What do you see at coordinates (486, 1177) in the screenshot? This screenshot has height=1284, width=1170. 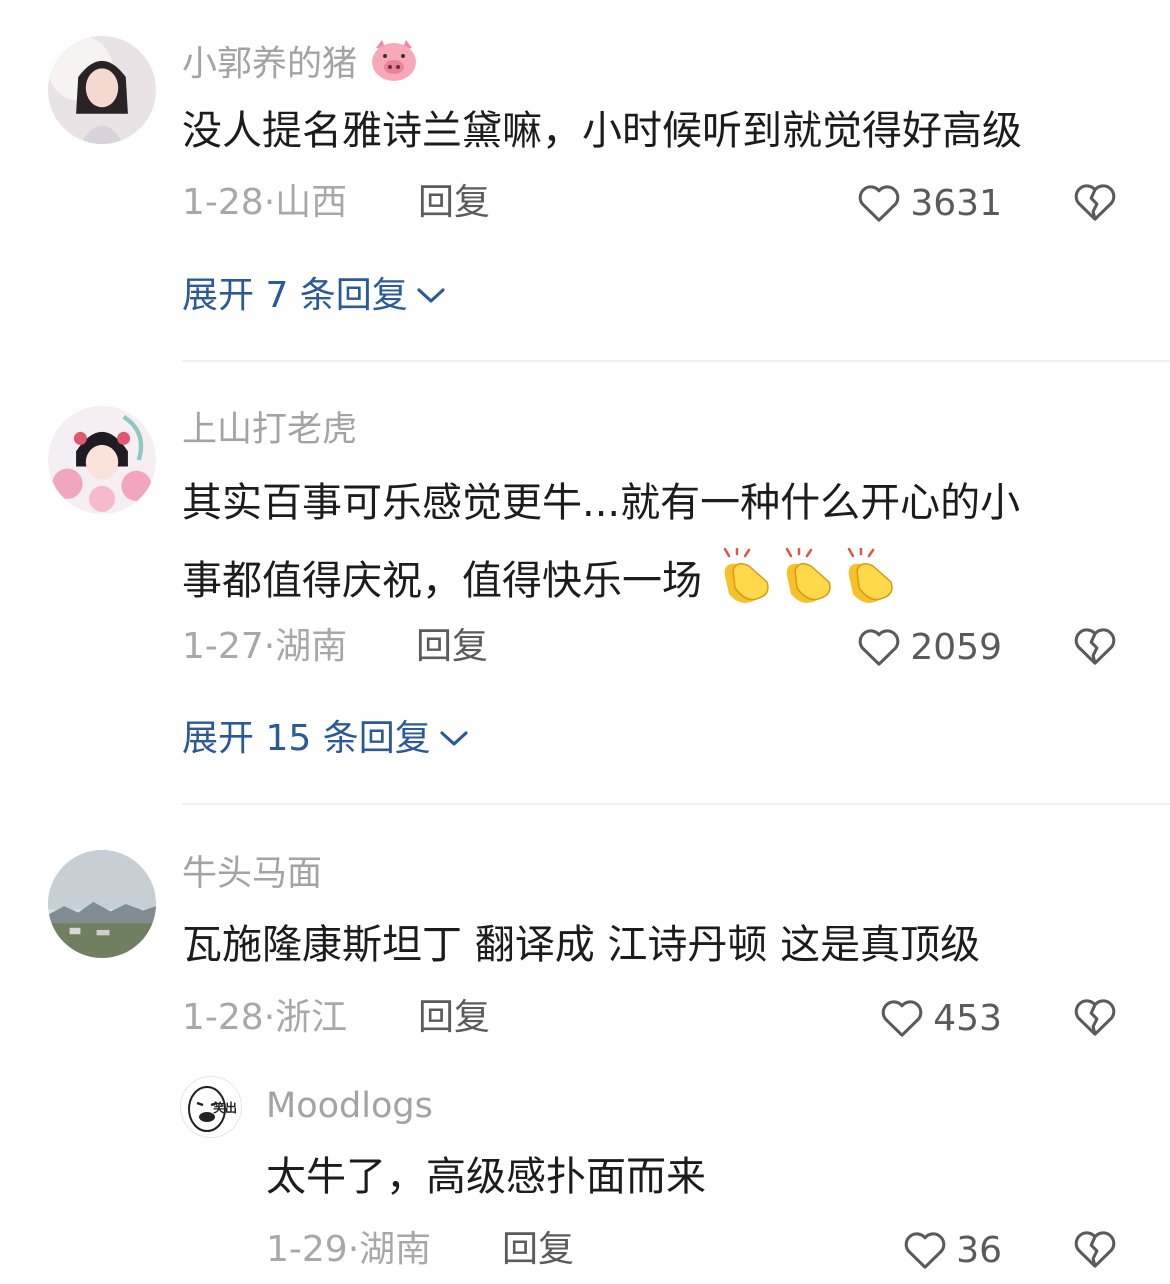 I see `reply-text: 太牛了，高级感扑面而来` at bounding box center [486, 1177].